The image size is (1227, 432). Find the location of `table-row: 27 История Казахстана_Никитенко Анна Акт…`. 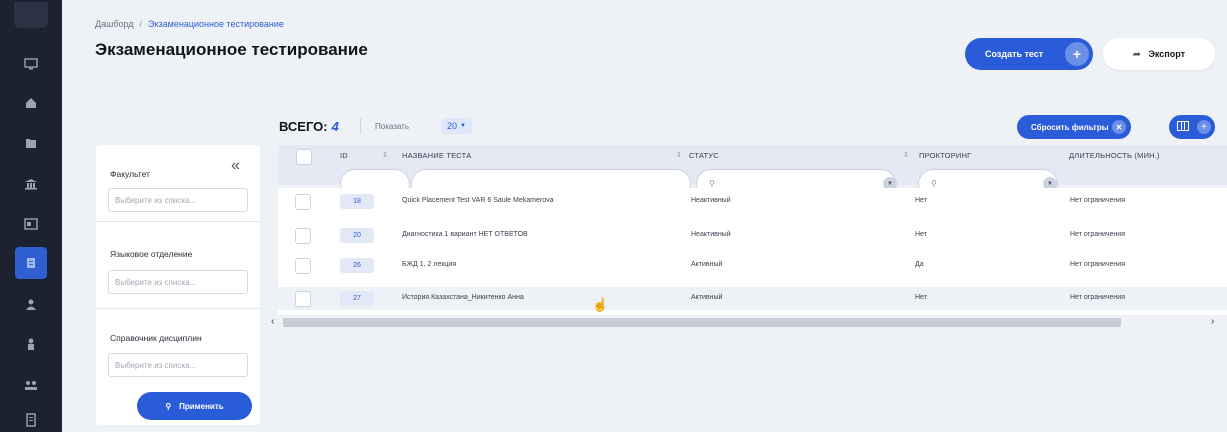

table-row: 27 История Казахстана_Никитенко Анна Акт… is located at coordinates (752, 298).